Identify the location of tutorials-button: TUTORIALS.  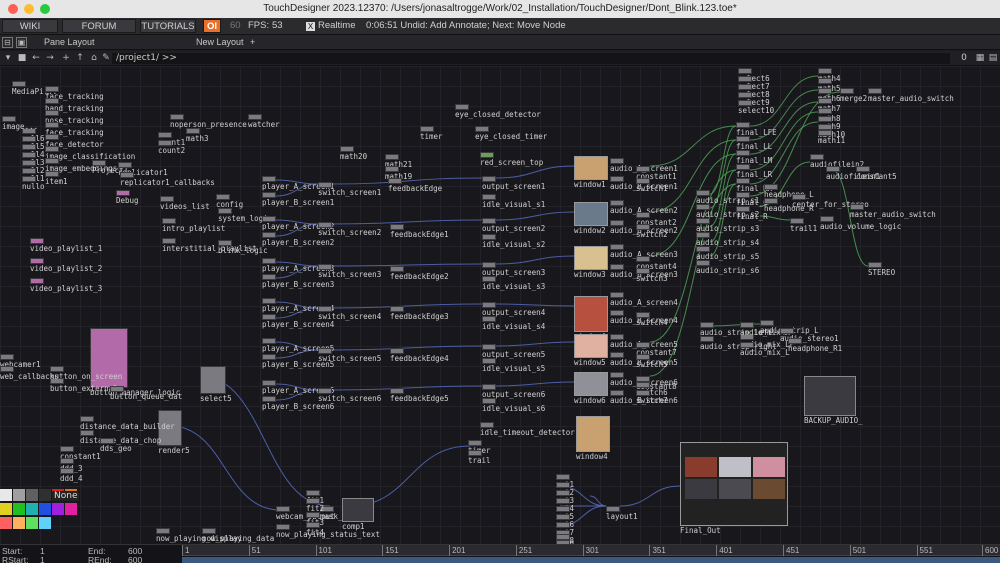
(168, 26).